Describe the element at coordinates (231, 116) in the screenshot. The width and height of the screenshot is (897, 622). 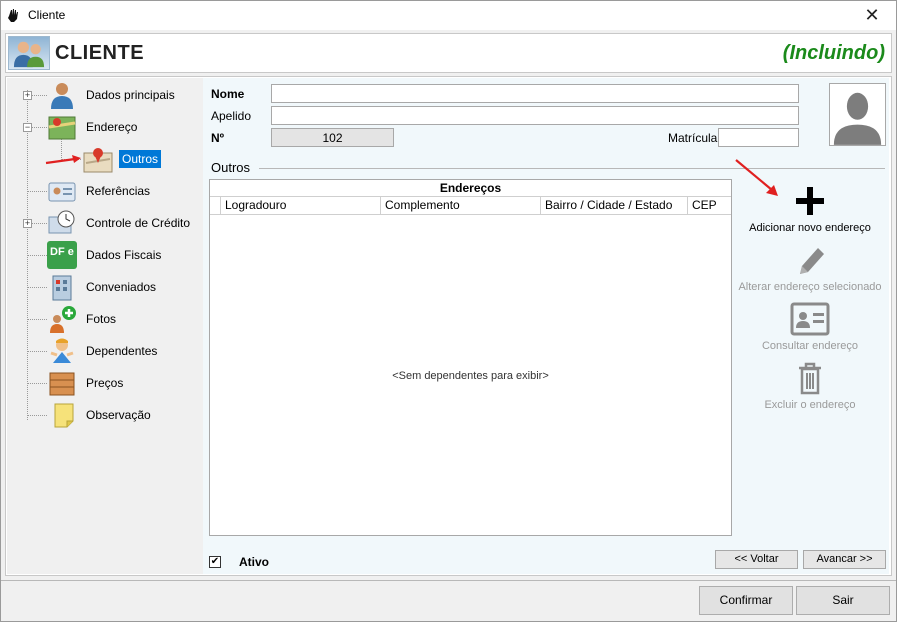
I see `apelido-label: Apelido` at that location.